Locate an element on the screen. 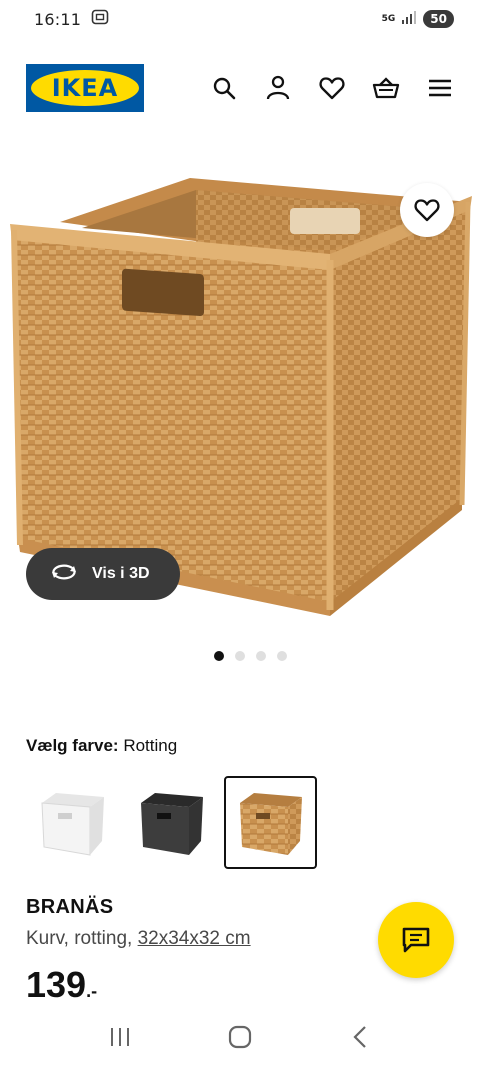 Image resolution: width=480 pixels, height=1067 pixels. swatch-white is located at coordinates (72, 822).